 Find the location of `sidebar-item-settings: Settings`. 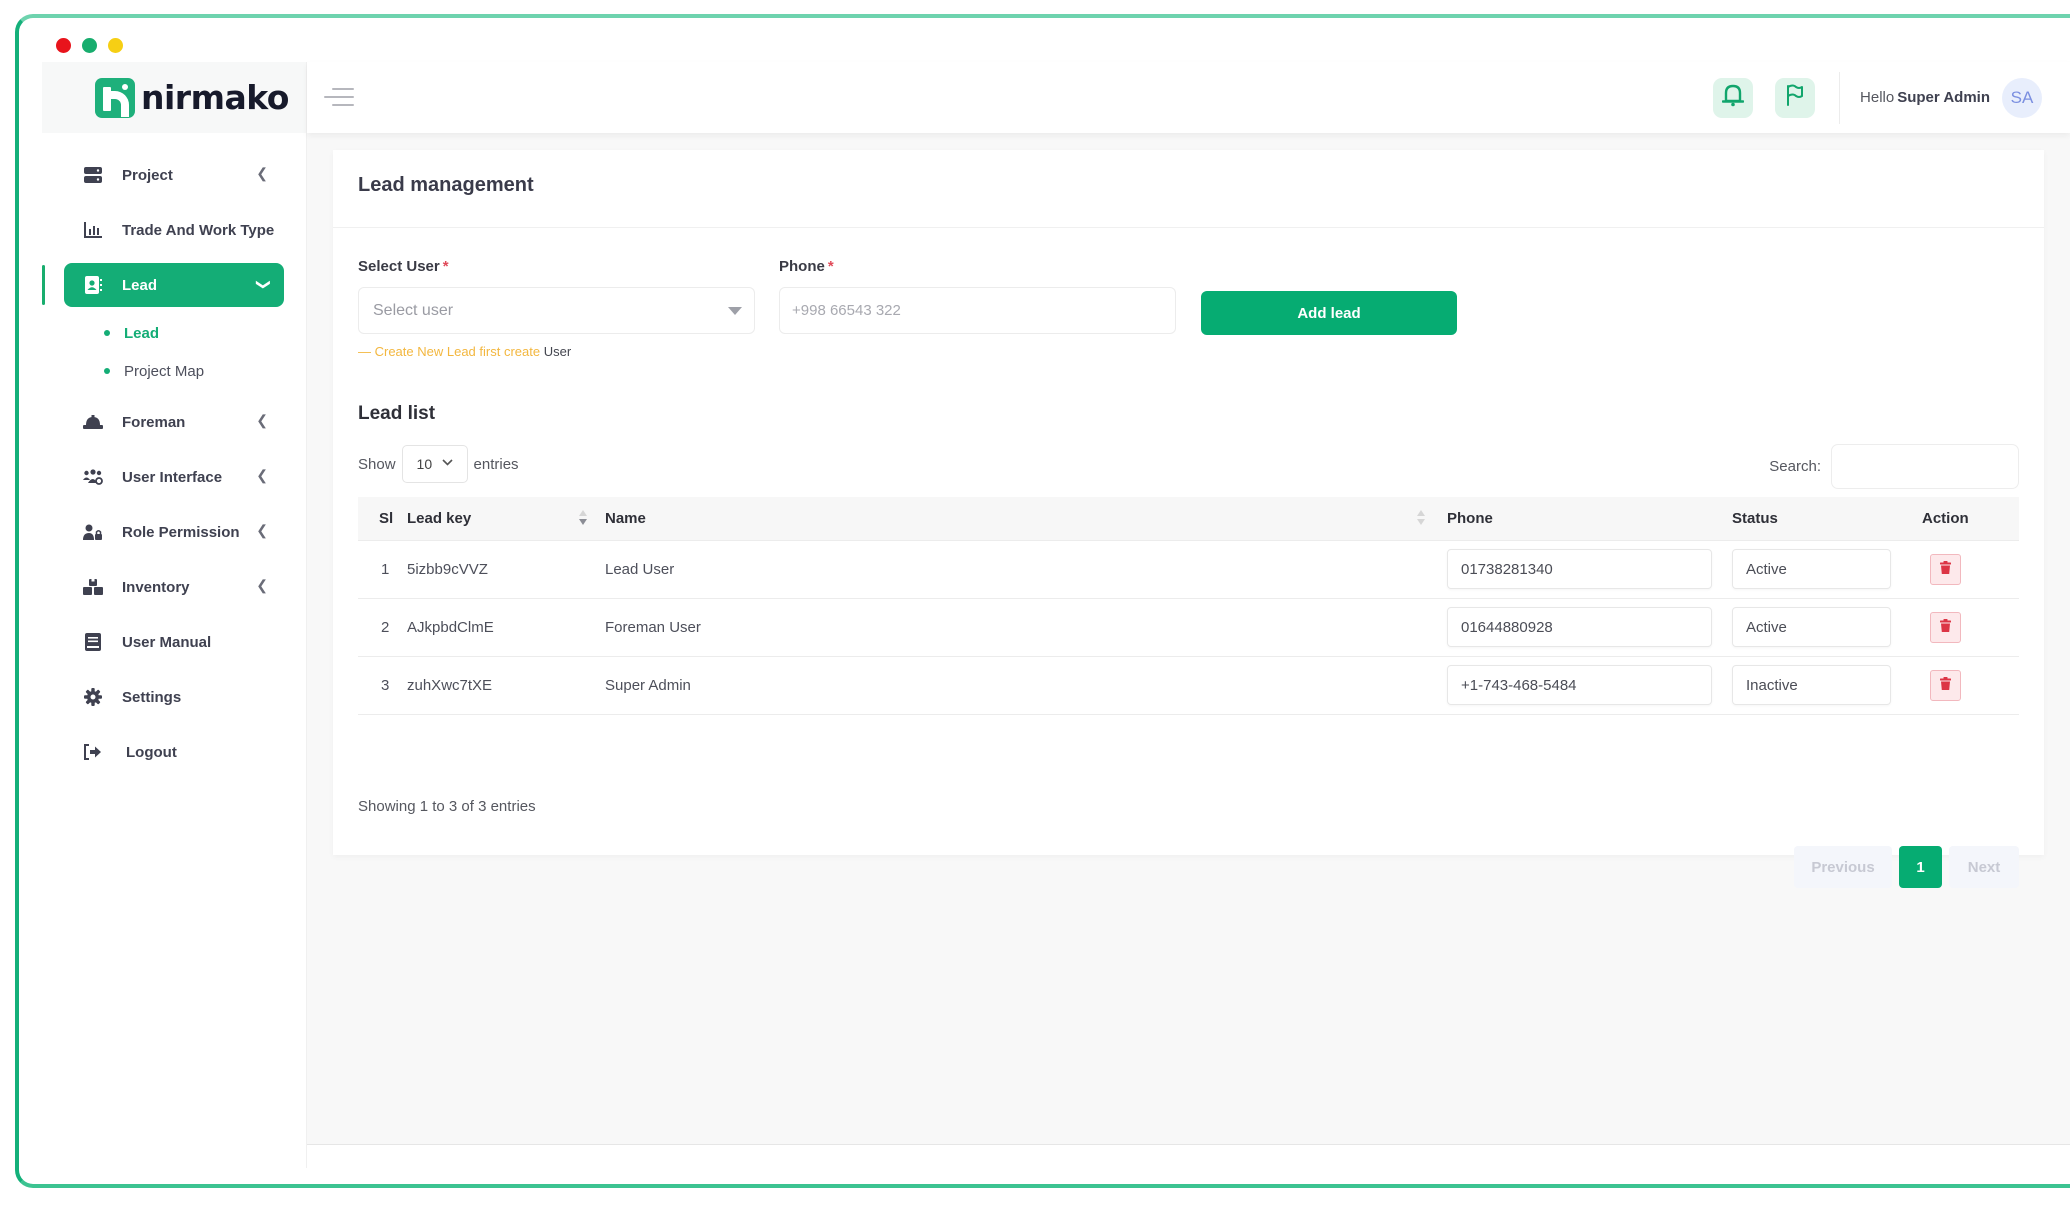

sidebar-item-settings: Settings is located at coordinates (174, 697).